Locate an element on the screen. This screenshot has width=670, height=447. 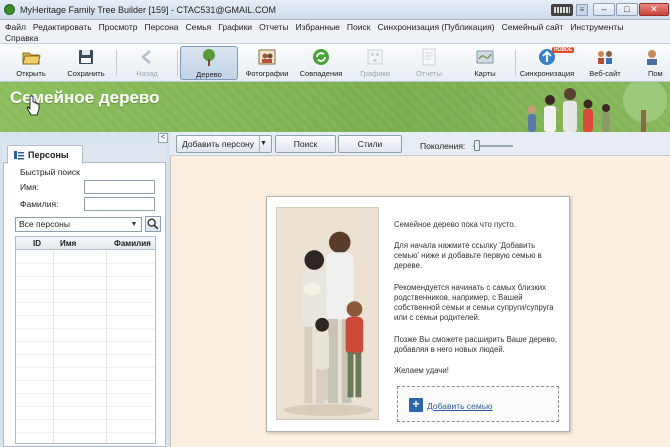
charts-button: Графики is located at coordinates (375, 63).